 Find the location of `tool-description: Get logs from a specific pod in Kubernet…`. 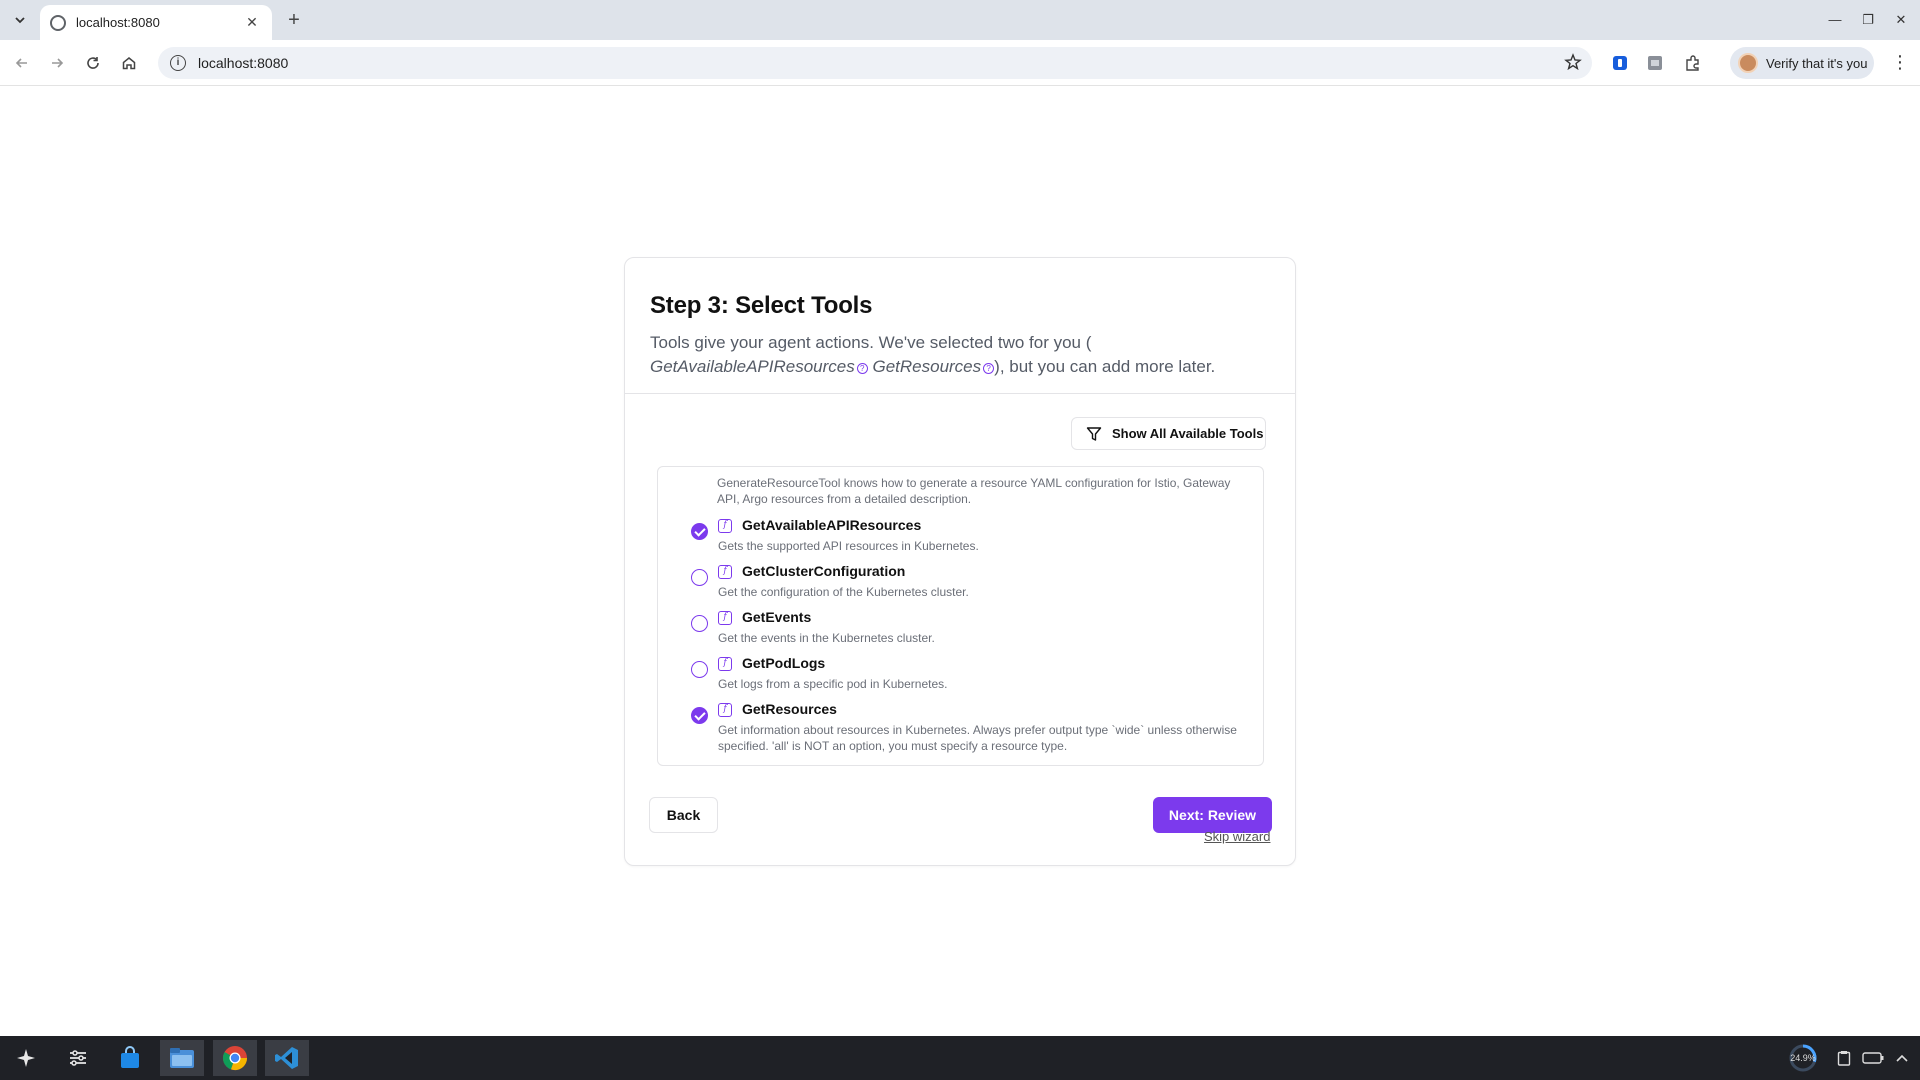

tool-description: Get logs from a specific pod in Kubernet… is located at coordinates (833, 684).